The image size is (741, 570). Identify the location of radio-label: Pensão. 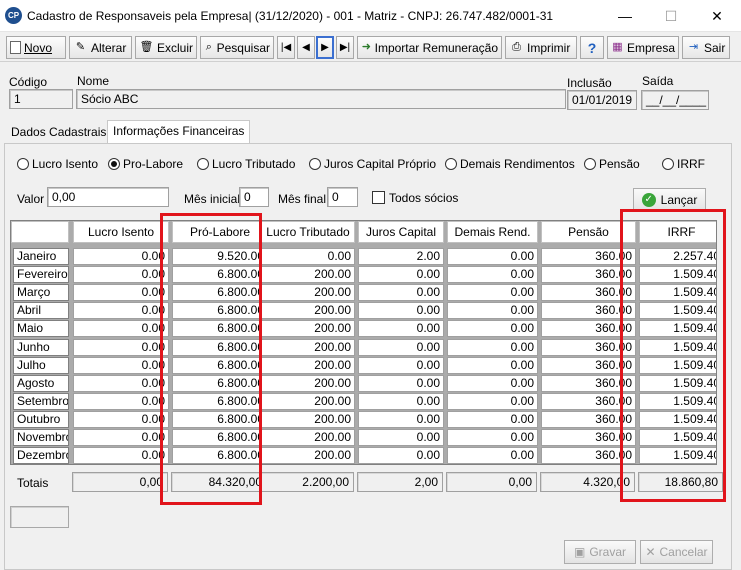
(619, 164).